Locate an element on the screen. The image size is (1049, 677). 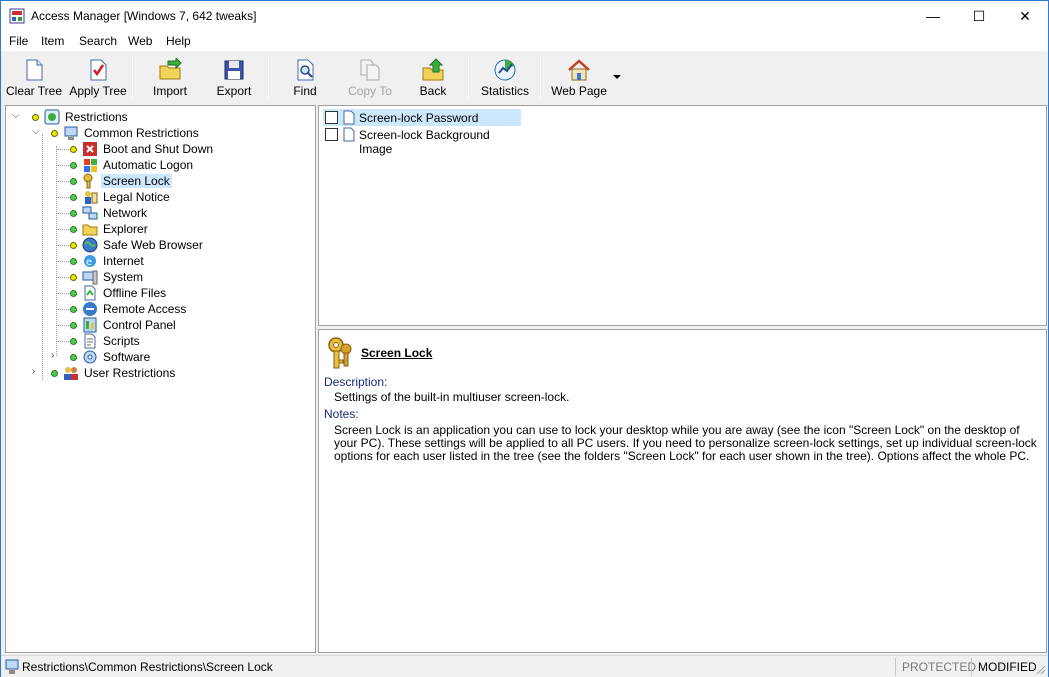
tree-node-label: System is located at coordinates (123, 277).